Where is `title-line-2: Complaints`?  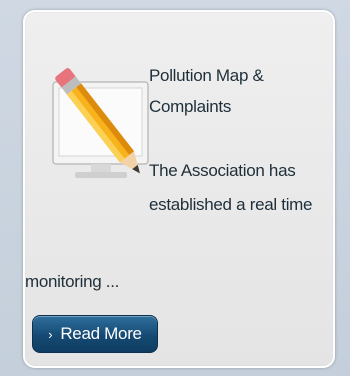
title-line-2: Complaints is located at coordinates (190, 106).